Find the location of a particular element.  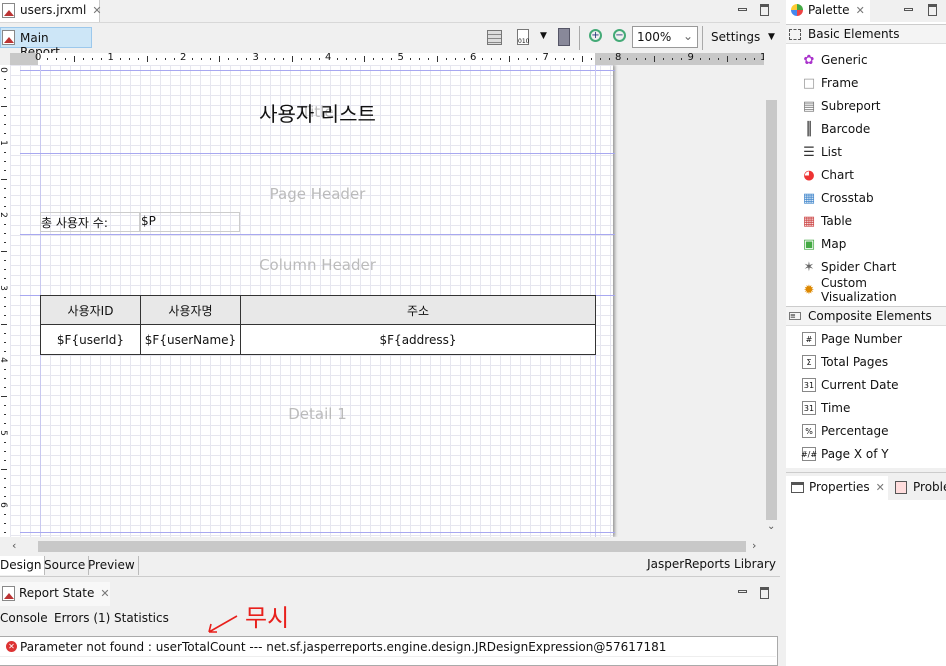

settings-button: Settings is located at coordinates (735, 37).